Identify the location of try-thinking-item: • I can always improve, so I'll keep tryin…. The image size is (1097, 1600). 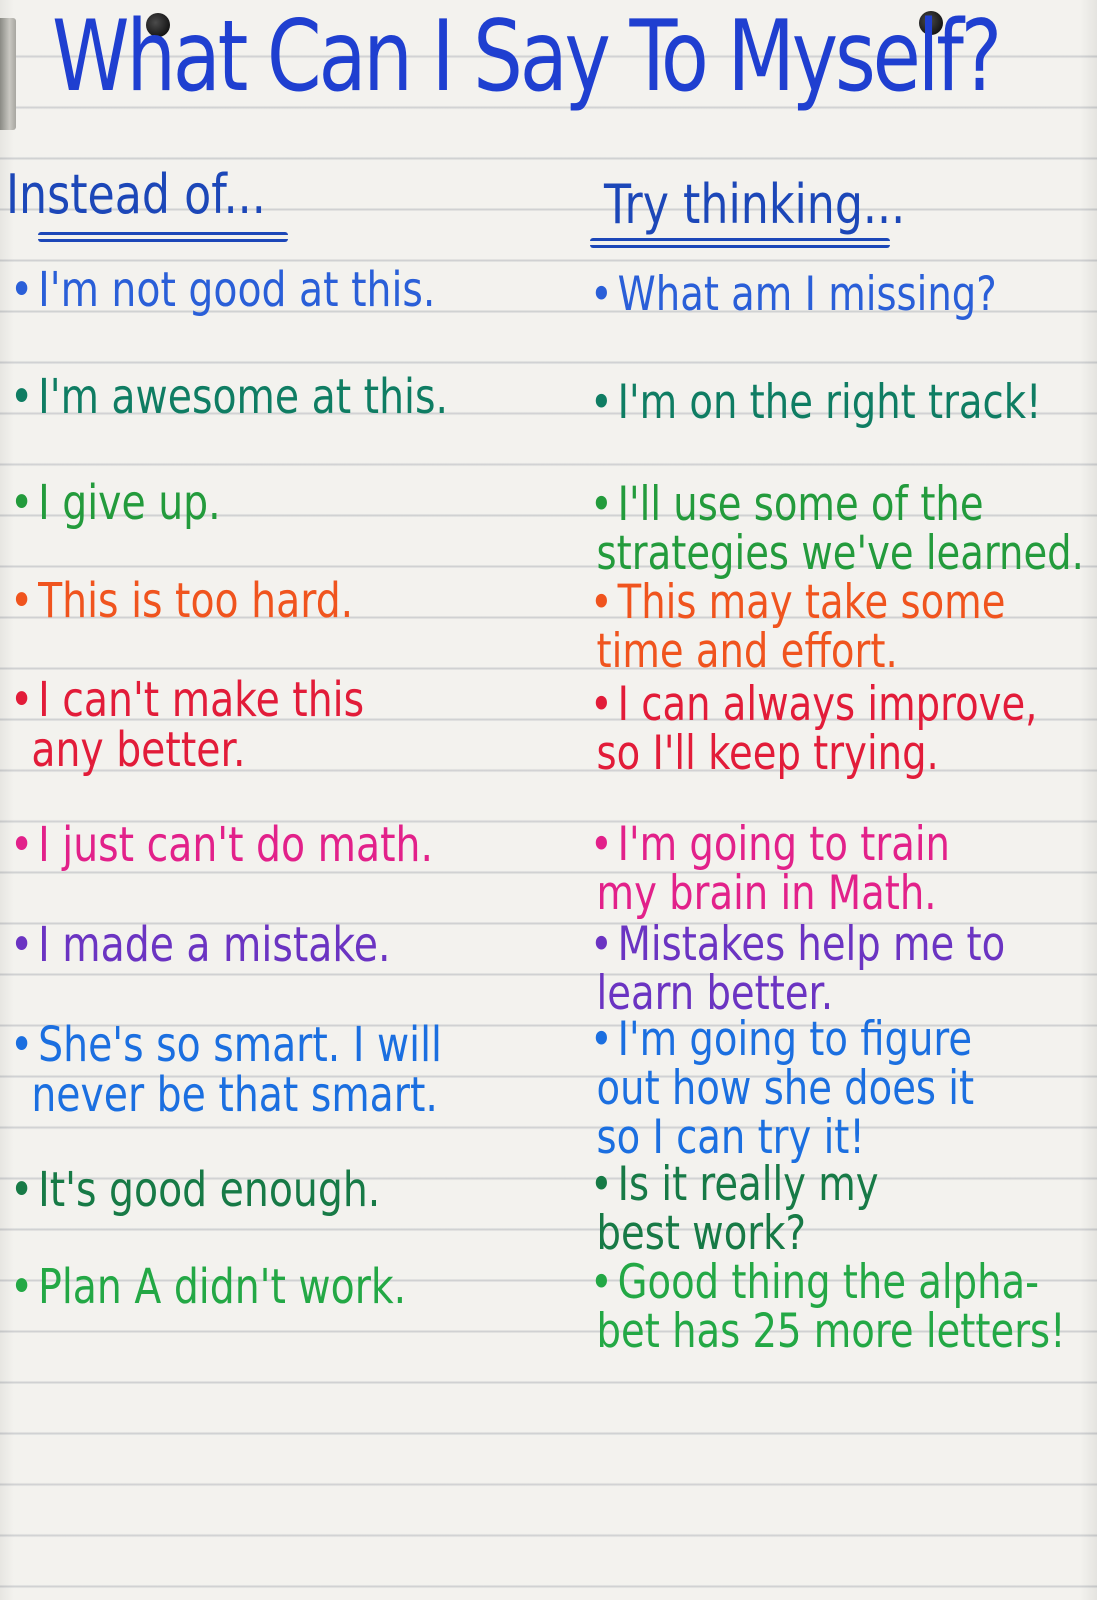
(813, 729).